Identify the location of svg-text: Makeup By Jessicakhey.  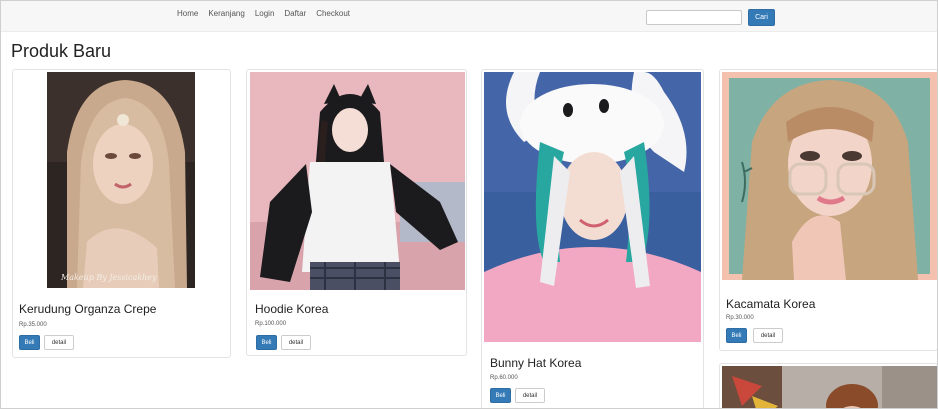
(108, 277).